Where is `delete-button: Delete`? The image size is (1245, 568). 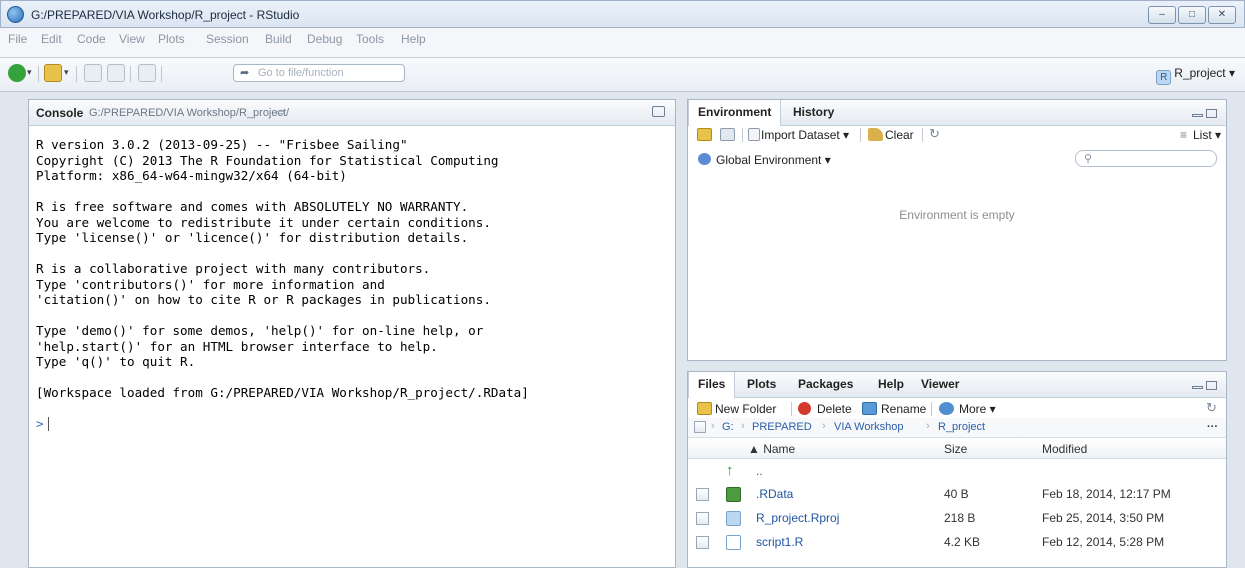
delete-button: Delete is located at coordinates (834, 409).